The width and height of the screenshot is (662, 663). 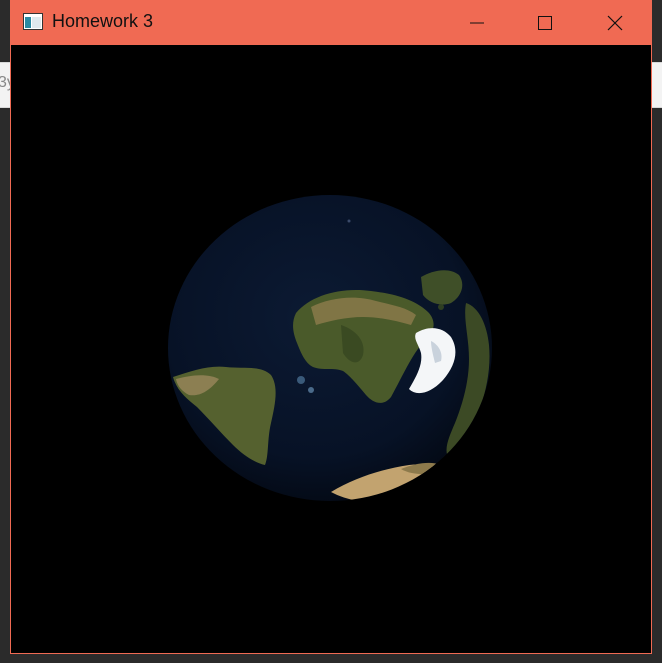 I want to click on maximize-button, so click(x=545, y=23).